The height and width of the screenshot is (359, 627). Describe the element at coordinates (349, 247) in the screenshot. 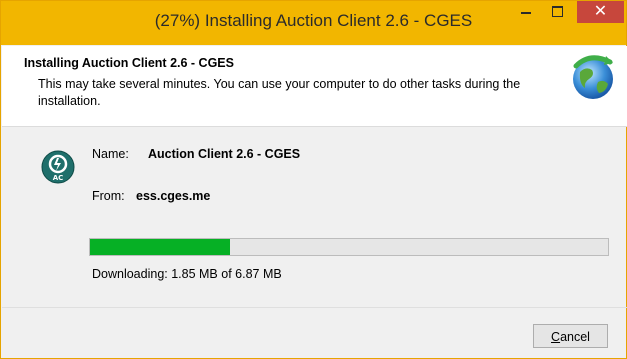

I see `download-progress-bar` at that location.